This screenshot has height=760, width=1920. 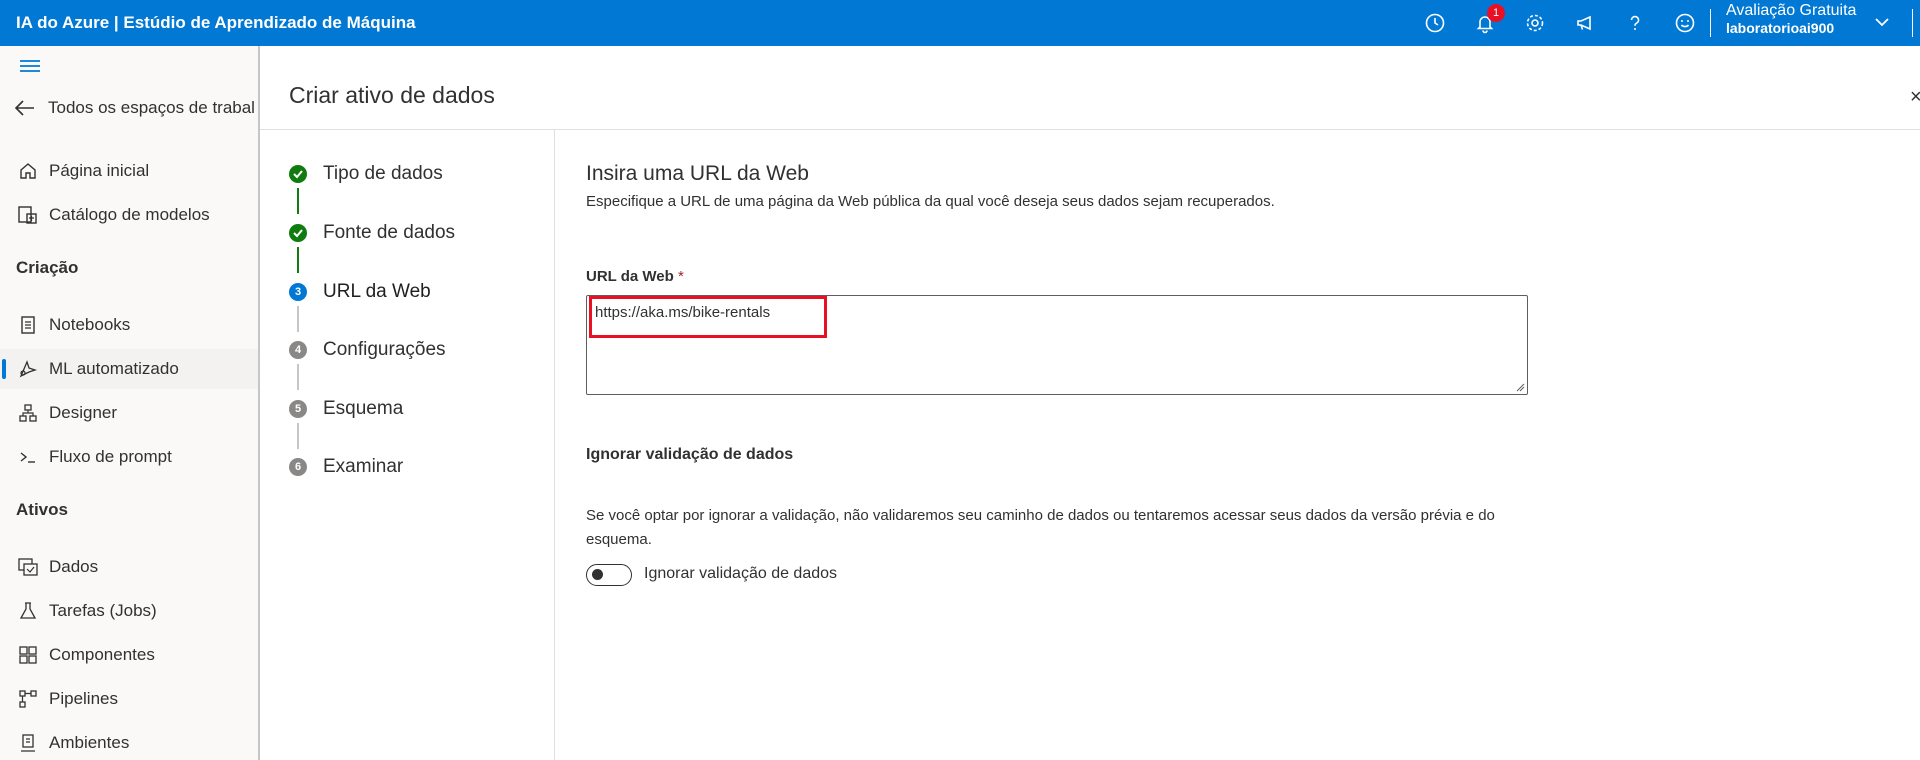 What do you see at coordinates (151, 107) in the screenshot?
I see `back-label: Todos os espaços de trabal` at bounding box center [151, 107].